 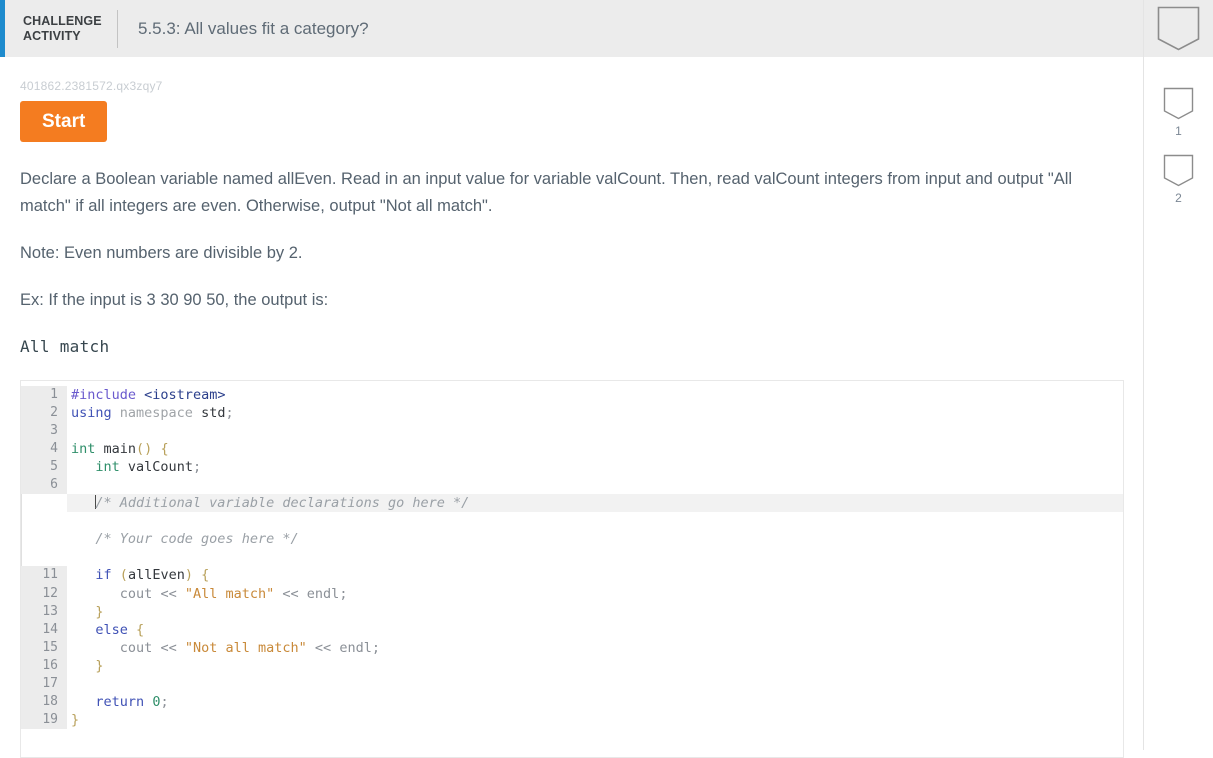 I want to click on code-line: 17, so click(x=572, y=683).